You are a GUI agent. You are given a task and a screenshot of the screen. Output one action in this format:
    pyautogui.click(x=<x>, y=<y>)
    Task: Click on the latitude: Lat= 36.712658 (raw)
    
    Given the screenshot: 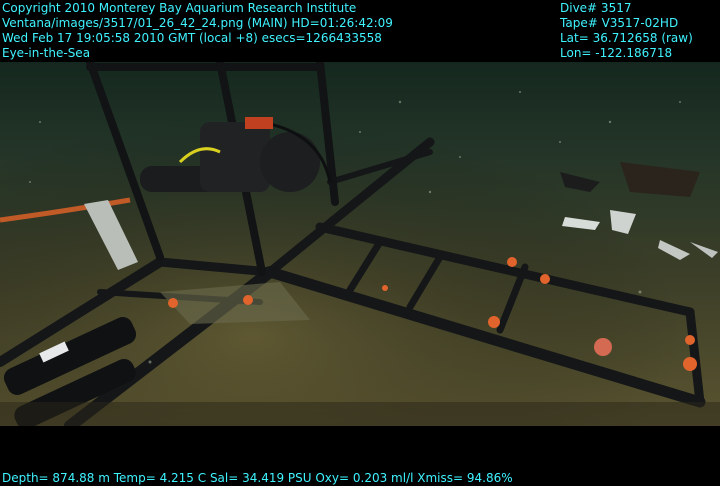 What is the action you would take?
    pyautogui.click(x=626, y=38)
    